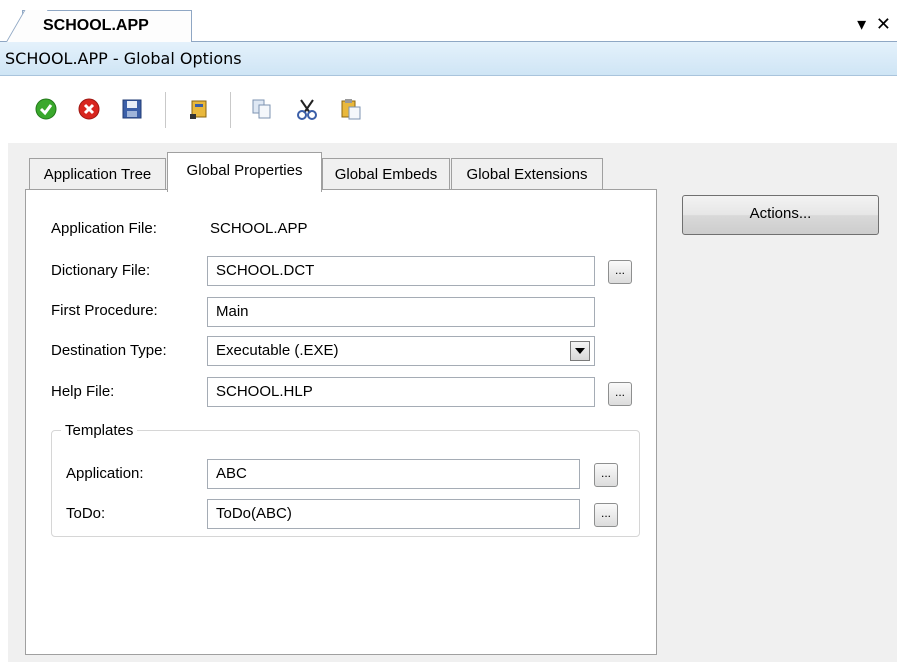  Describe the element at coordinates (244, 172) in the screenshot. I see `tab-global-properties: Global Properties` at that location.